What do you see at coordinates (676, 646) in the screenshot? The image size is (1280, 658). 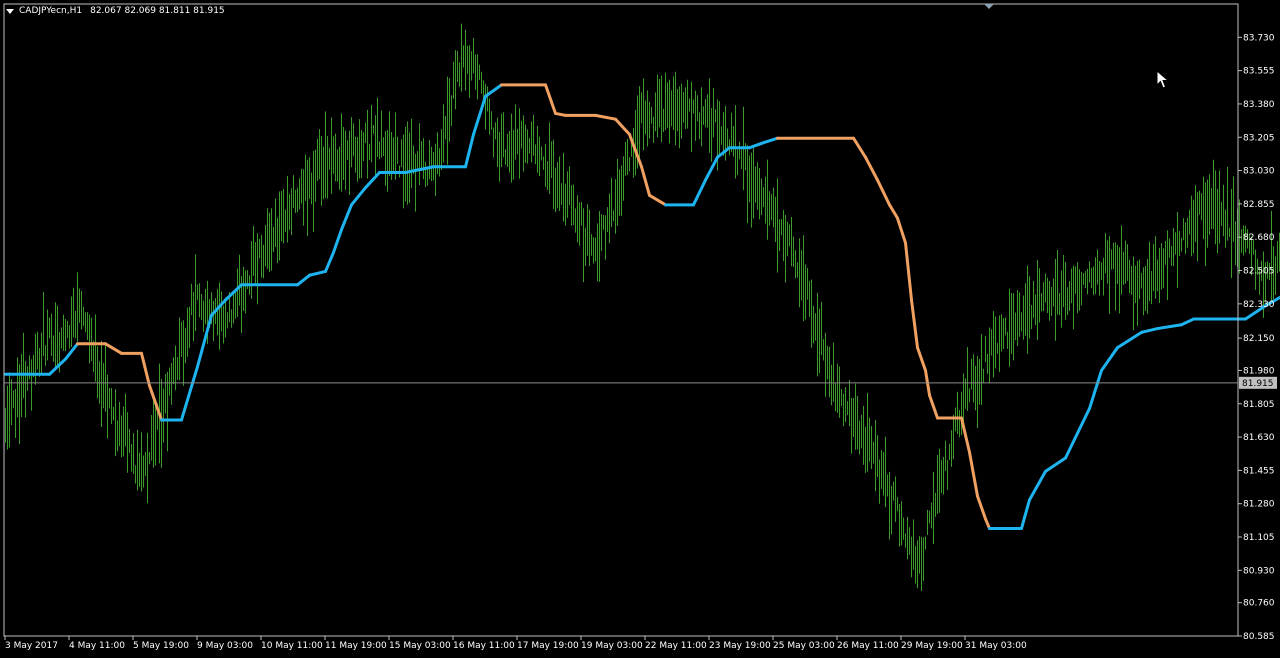 I see `x-tick-label: 22 May 11:00` at bounding box center [676, 646].